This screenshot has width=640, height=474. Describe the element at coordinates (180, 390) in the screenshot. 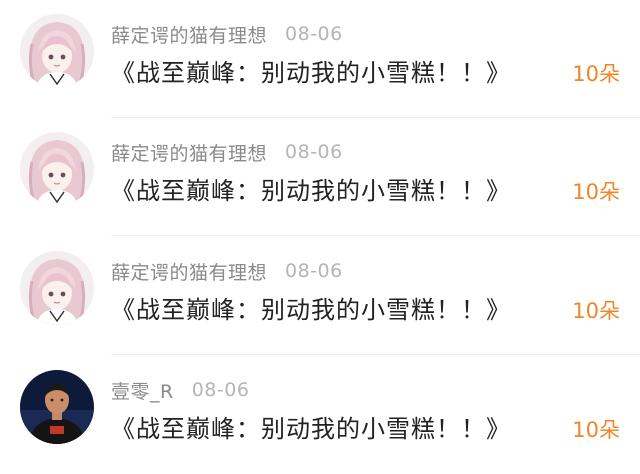

I see `user-line: 壹零_R 08-06` at that location.